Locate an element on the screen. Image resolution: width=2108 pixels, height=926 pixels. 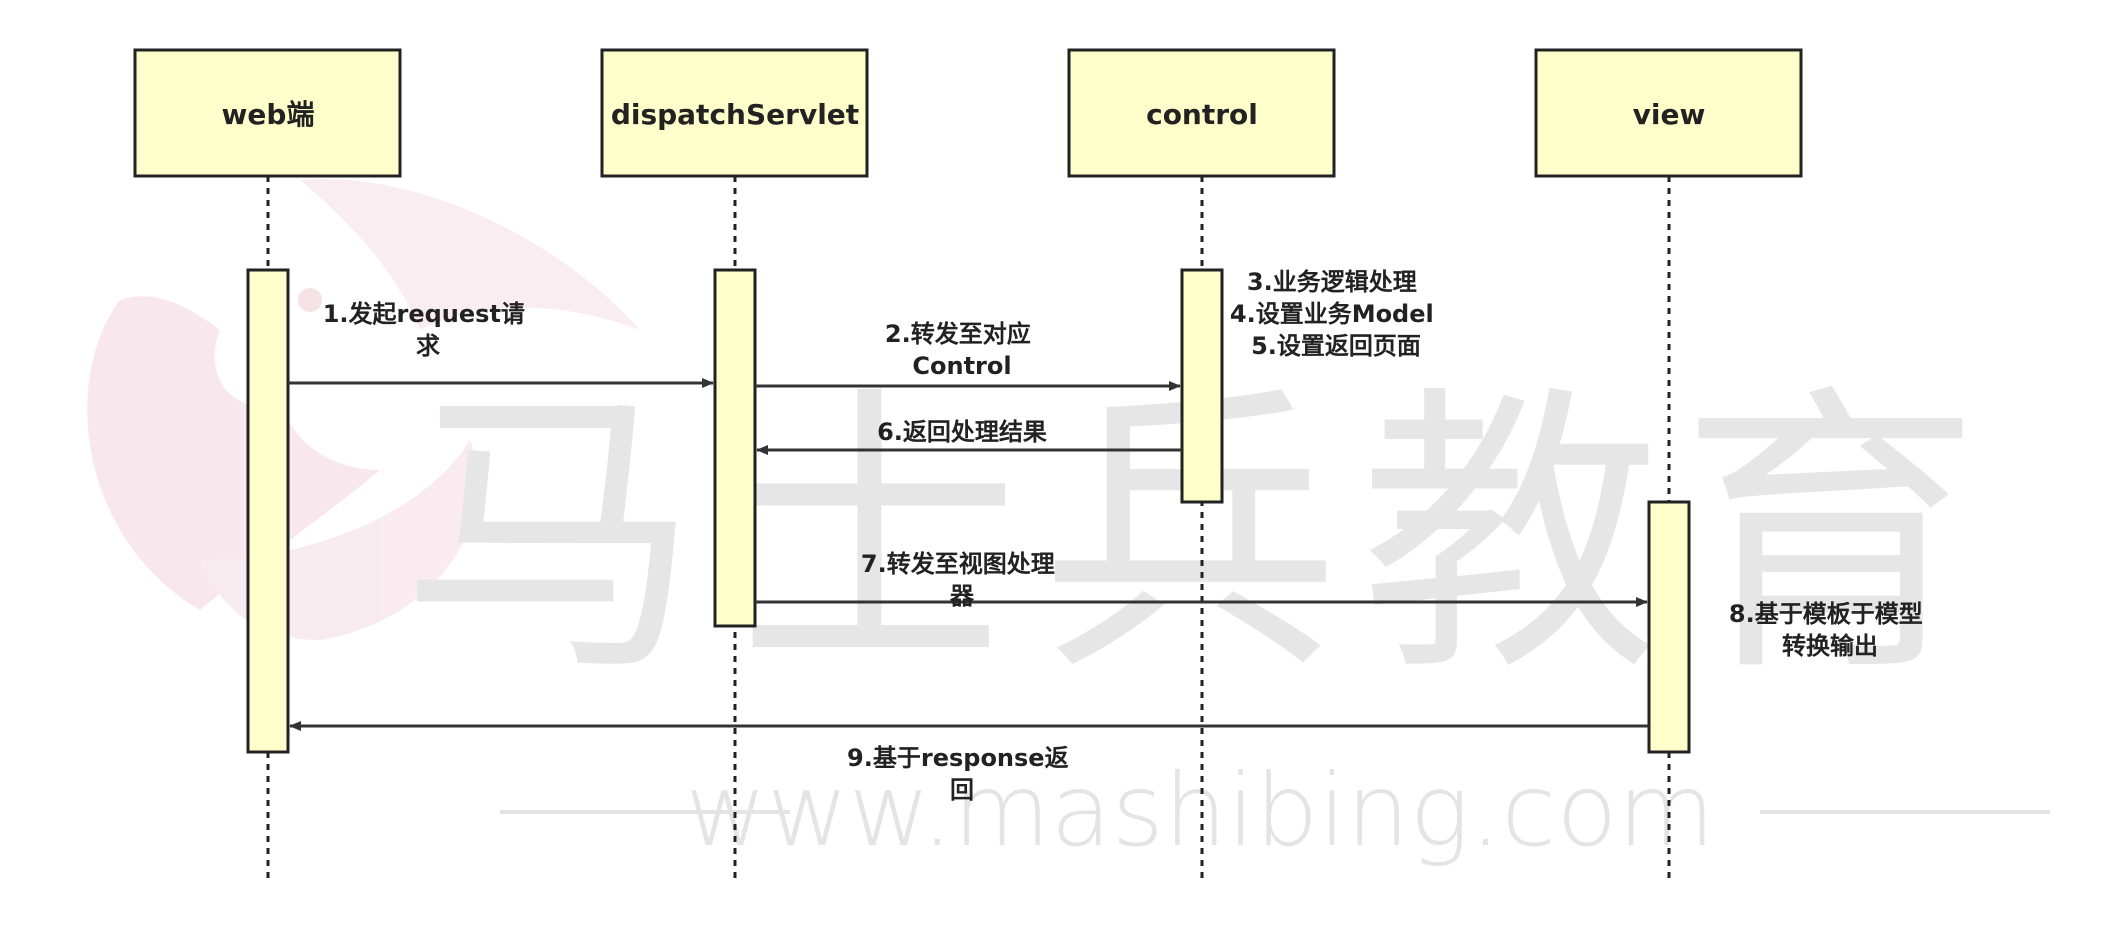
actor-web-label: web端 is located at coordinates (268, 114).